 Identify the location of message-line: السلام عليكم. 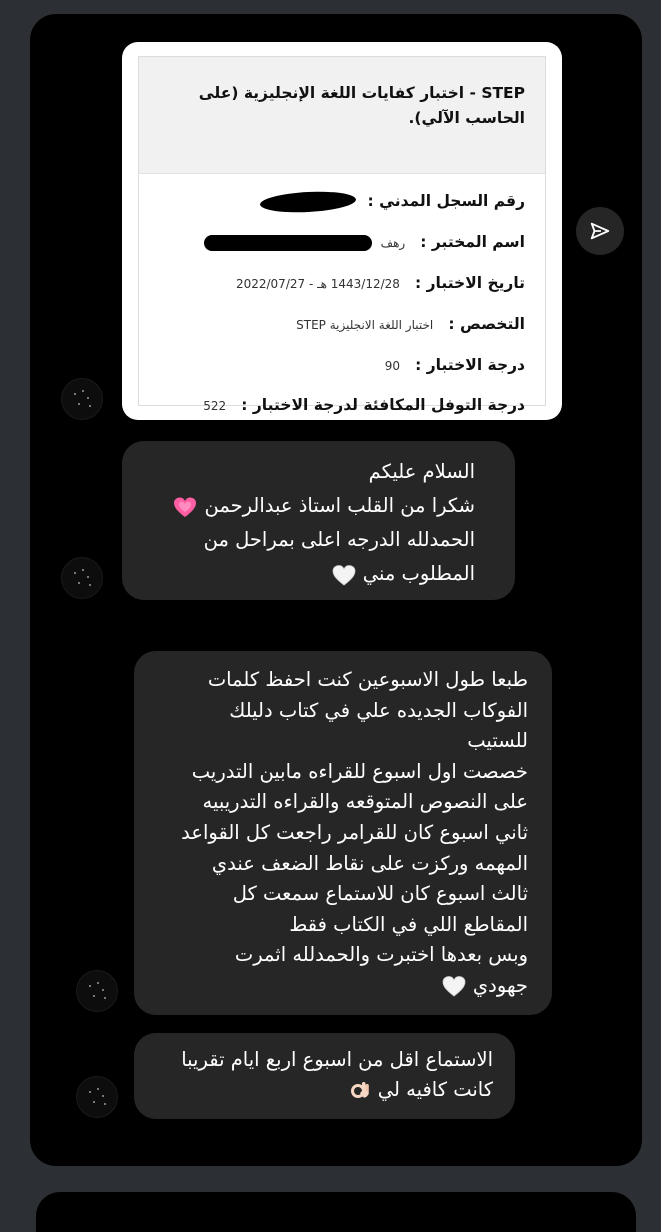
(421, 471).